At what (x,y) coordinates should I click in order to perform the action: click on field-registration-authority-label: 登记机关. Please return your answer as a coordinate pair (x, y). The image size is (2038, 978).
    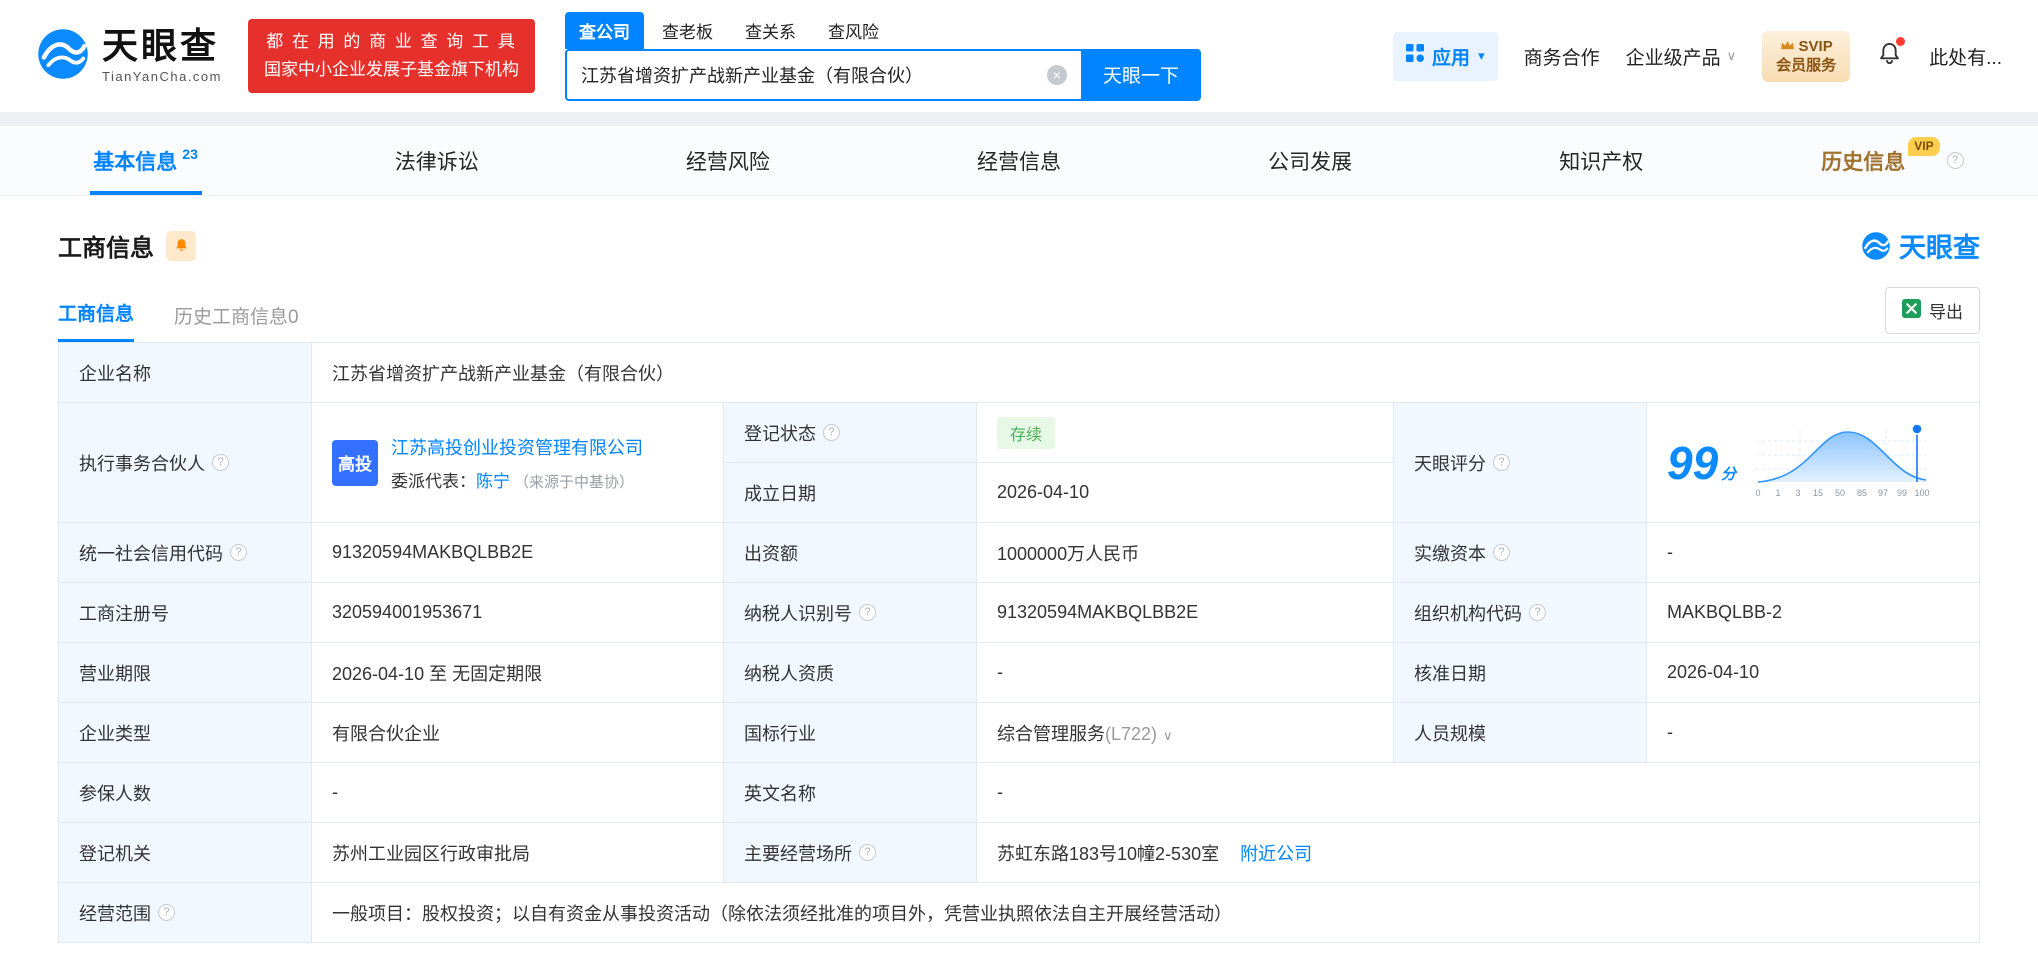
    Looking at the image, I should click on (185, 852).